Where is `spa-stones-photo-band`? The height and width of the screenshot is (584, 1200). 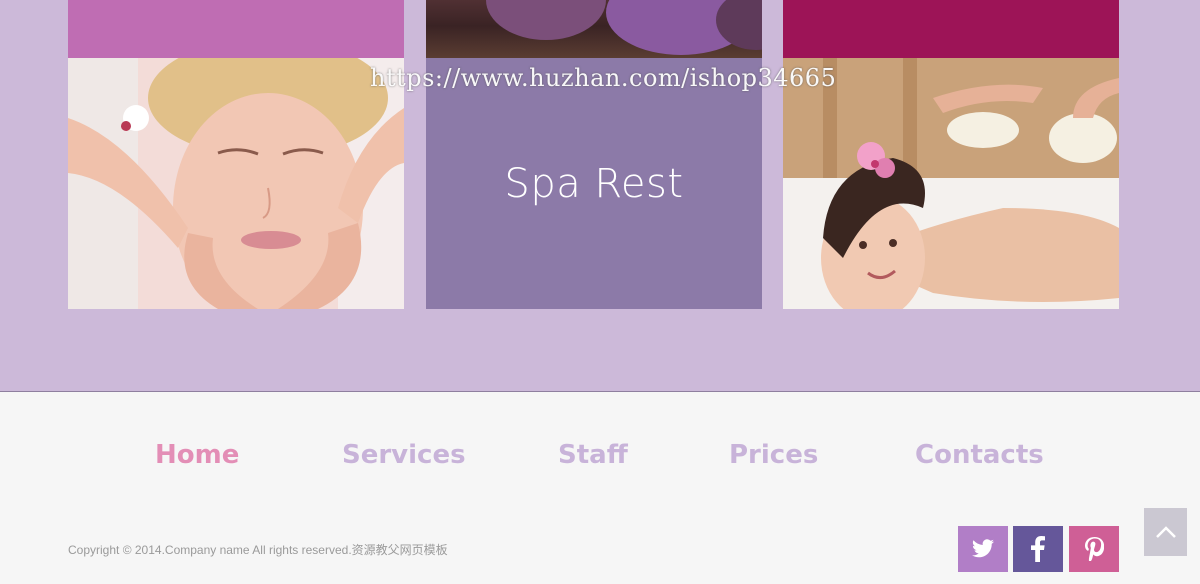
spa-stones-photo-band is located at coordinates (594, 29).